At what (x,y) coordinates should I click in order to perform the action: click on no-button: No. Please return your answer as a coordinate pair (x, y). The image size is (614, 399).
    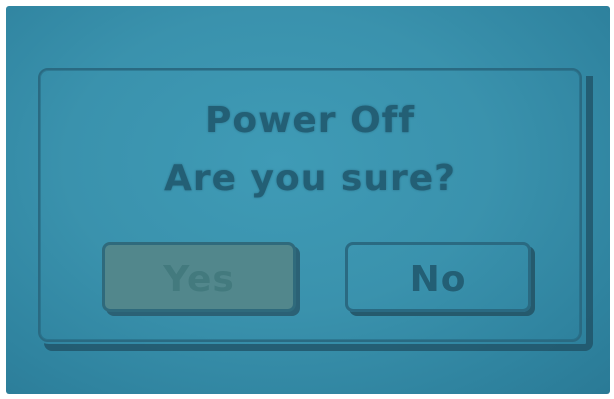
    Looking at the image, I should click on (438, 277).